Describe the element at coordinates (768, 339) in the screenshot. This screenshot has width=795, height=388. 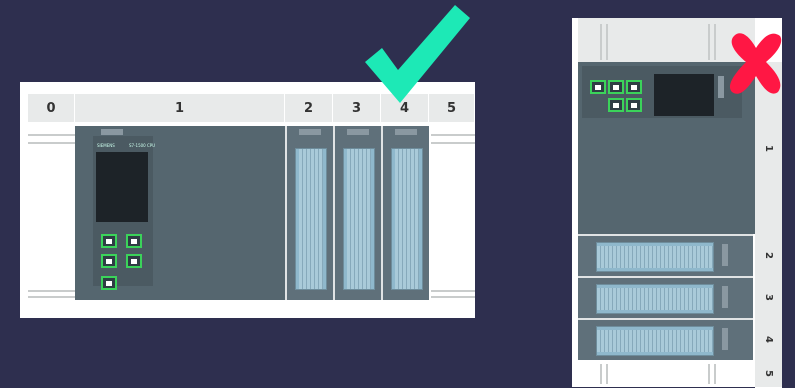
I see `slot-header-4-vertical: 4` at that location.